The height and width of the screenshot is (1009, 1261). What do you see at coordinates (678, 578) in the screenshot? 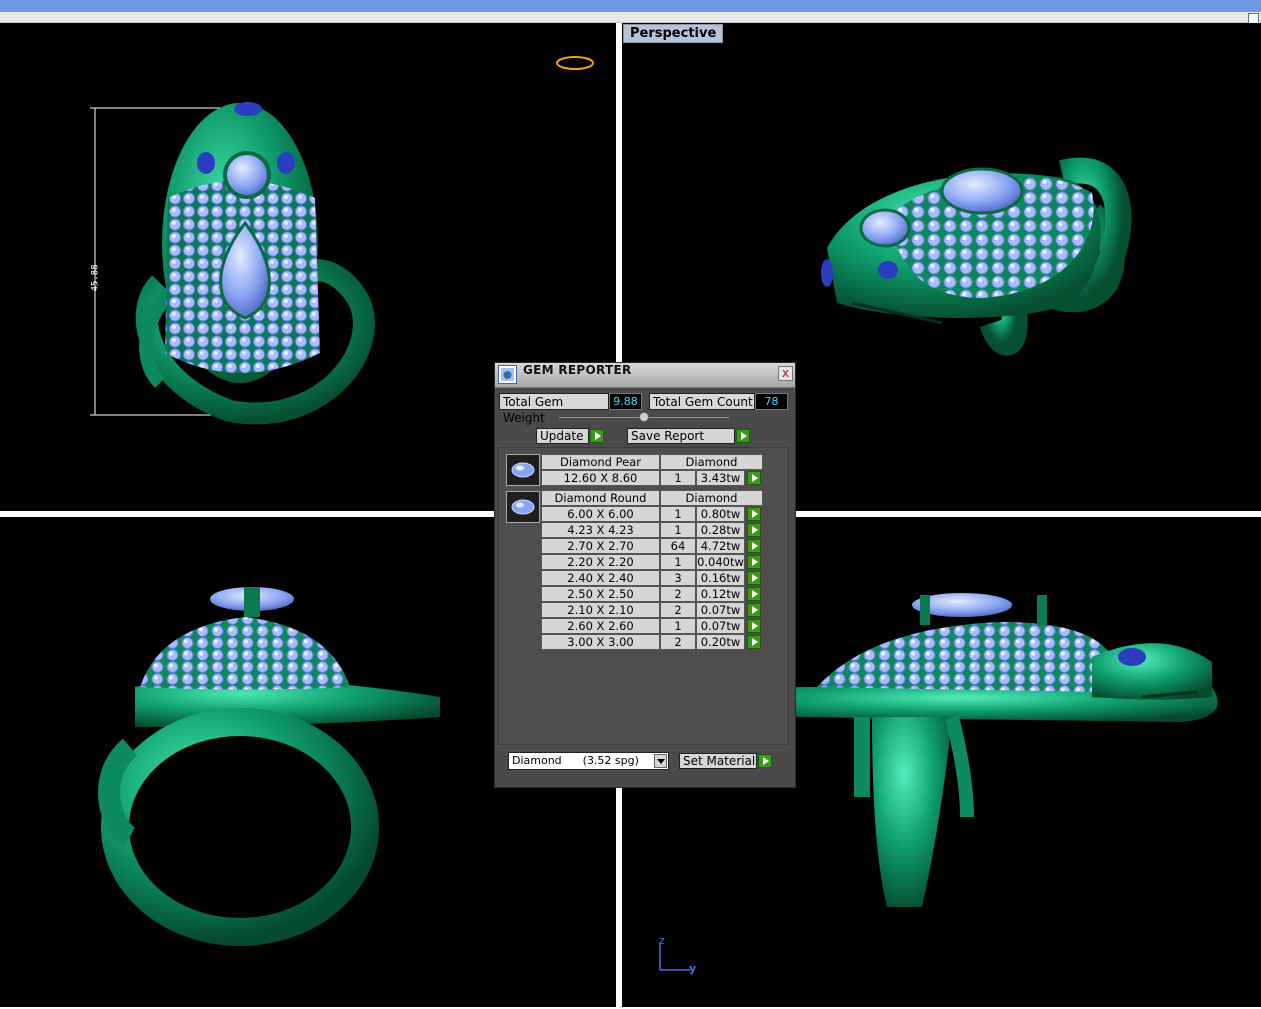
I see `gem-count-cell: 3` at bounding box center [678, 578].